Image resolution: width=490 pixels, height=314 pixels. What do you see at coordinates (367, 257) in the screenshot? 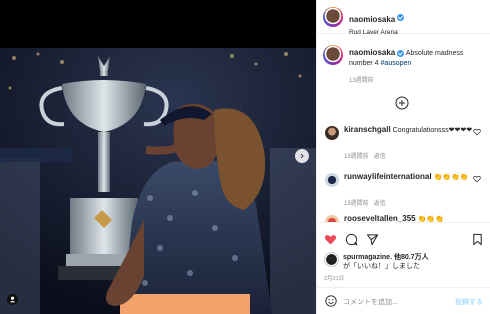
I see `liker-username: spurmagazine.` at bounding box center [367, 257].